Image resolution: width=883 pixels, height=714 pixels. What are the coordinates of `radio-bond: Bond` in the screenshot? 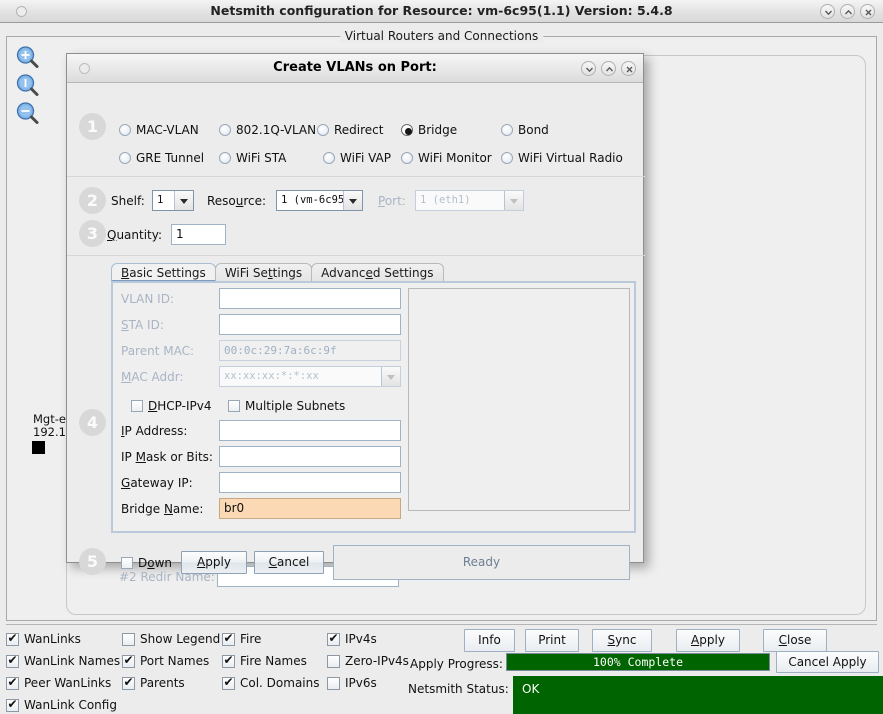 It's located at (525, 130).